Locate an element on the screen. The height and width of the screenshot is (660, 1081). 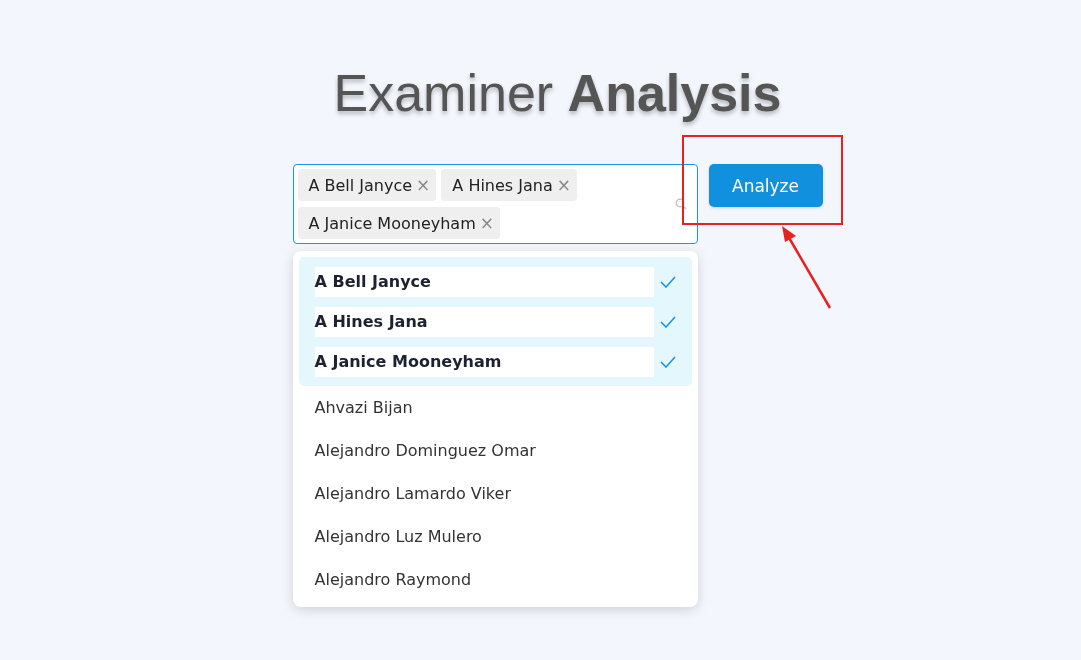
dropdown-option: Alejandro Luz Mulero is located at coordinates (495, 536).